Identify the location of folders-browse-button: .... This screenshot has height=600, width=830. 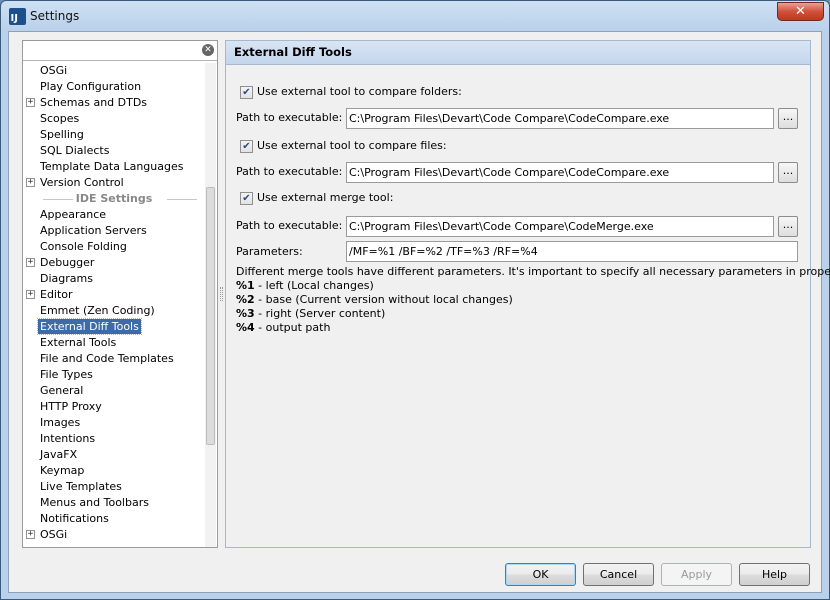
(788, 118).